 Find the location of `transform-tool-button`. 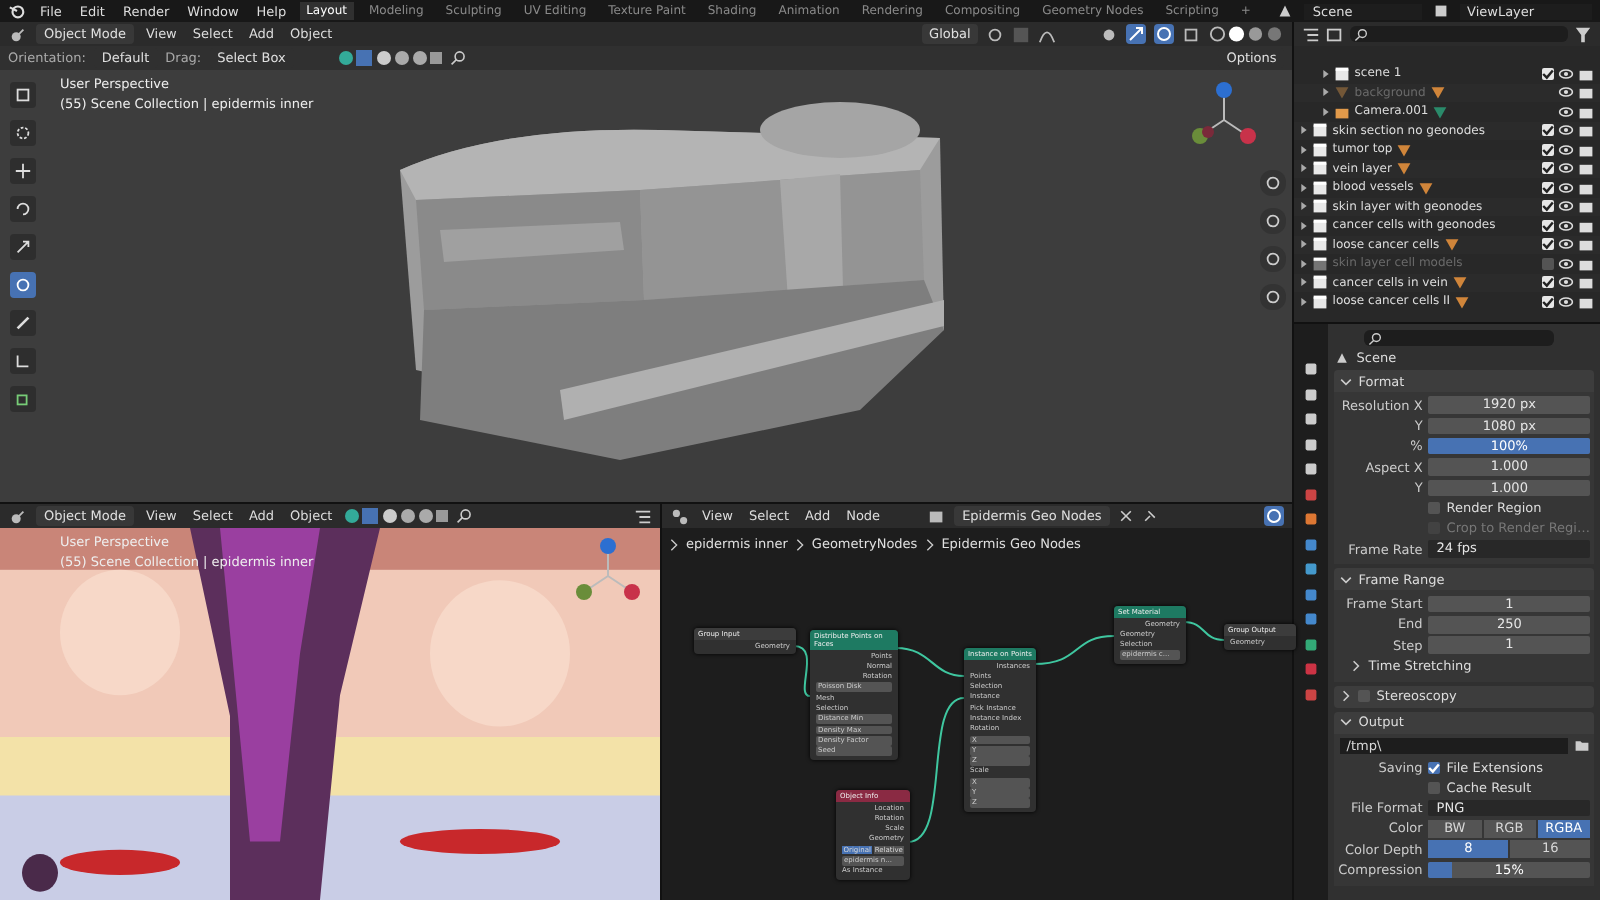

transform-tool-button is located at coordinates (23, 285).